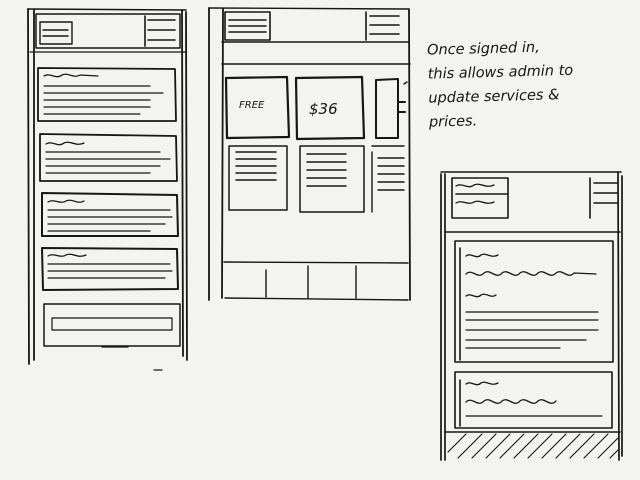 Image resolution: width=640 pixels, height=480 pixels. I want to click on price-label-paid: $36, so click(323, 109).